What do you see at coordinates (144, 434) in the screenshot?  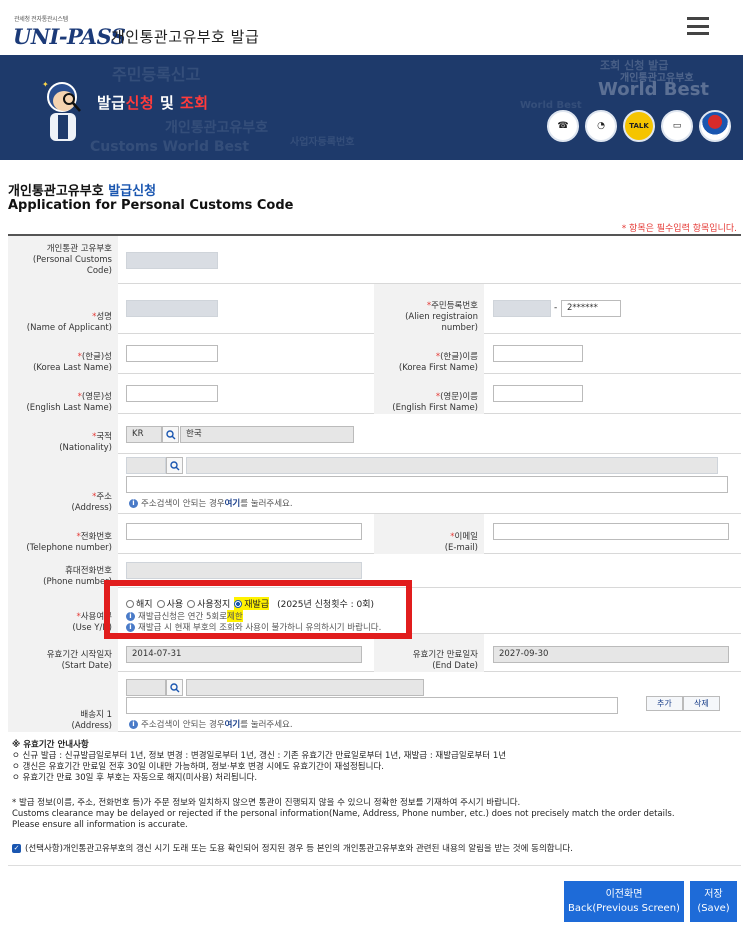 I see `nationality-code-field: KR` at bounding box center [144, 434].